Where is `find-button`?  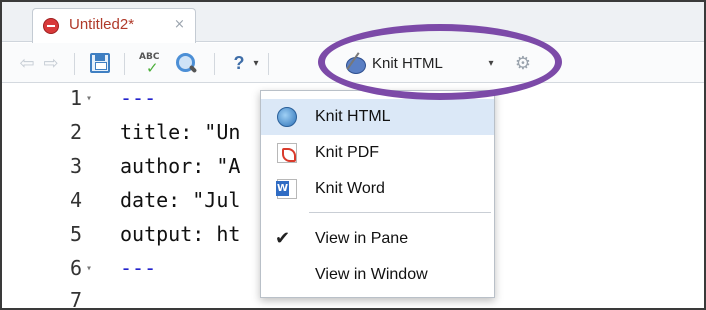
find-button is located at coordinates (186, 63).